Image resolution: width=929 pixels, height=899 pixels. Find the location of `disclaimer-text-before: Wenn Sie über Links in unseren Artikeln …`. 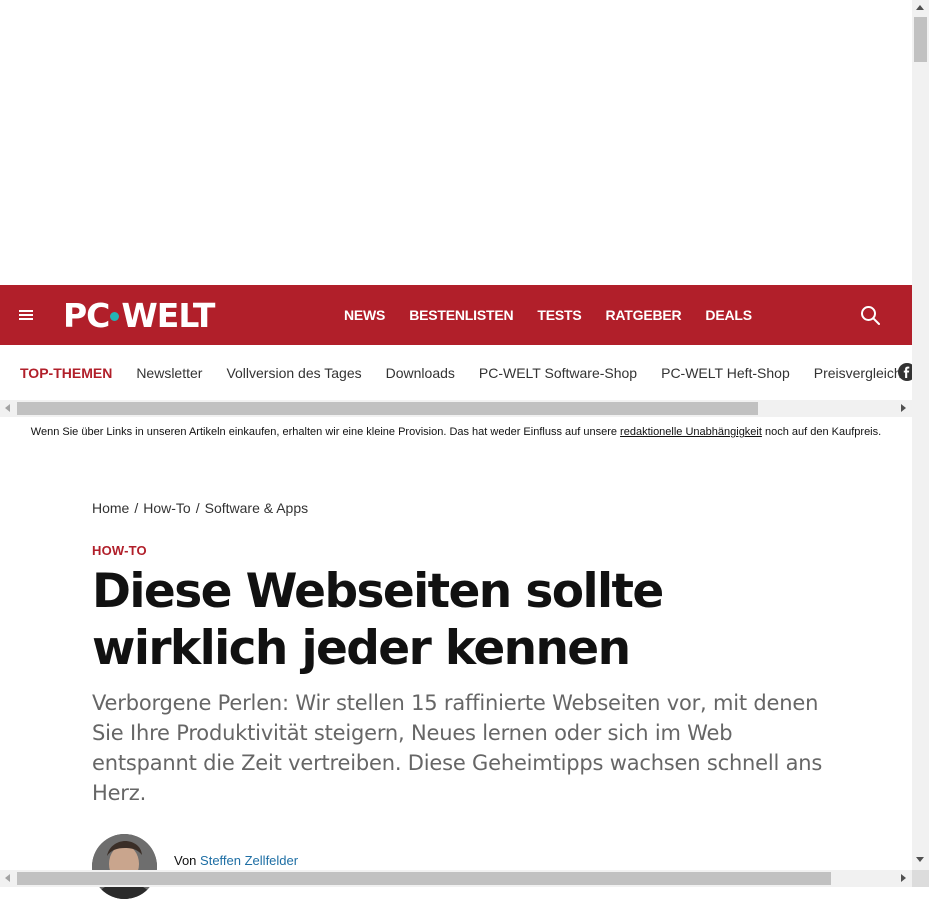

disclaimer-text-before: Wenn Sie über Links in unseren Artikeln … is located at coordinates (325, 432).